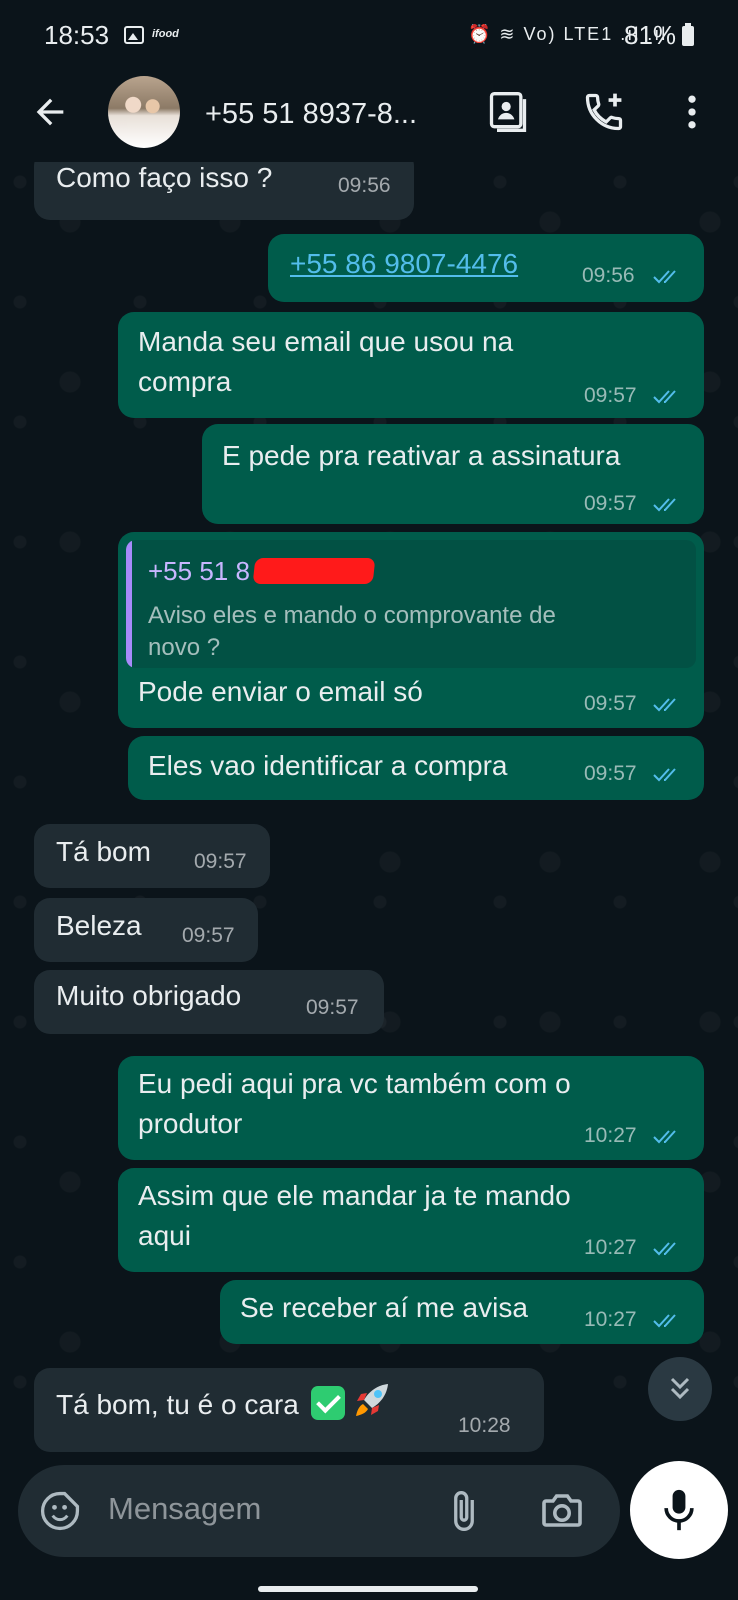 This screenshot has height=1600, width=738. I want to click on message-incoming: Muito obrigado 09:57, so click(209, 1002).